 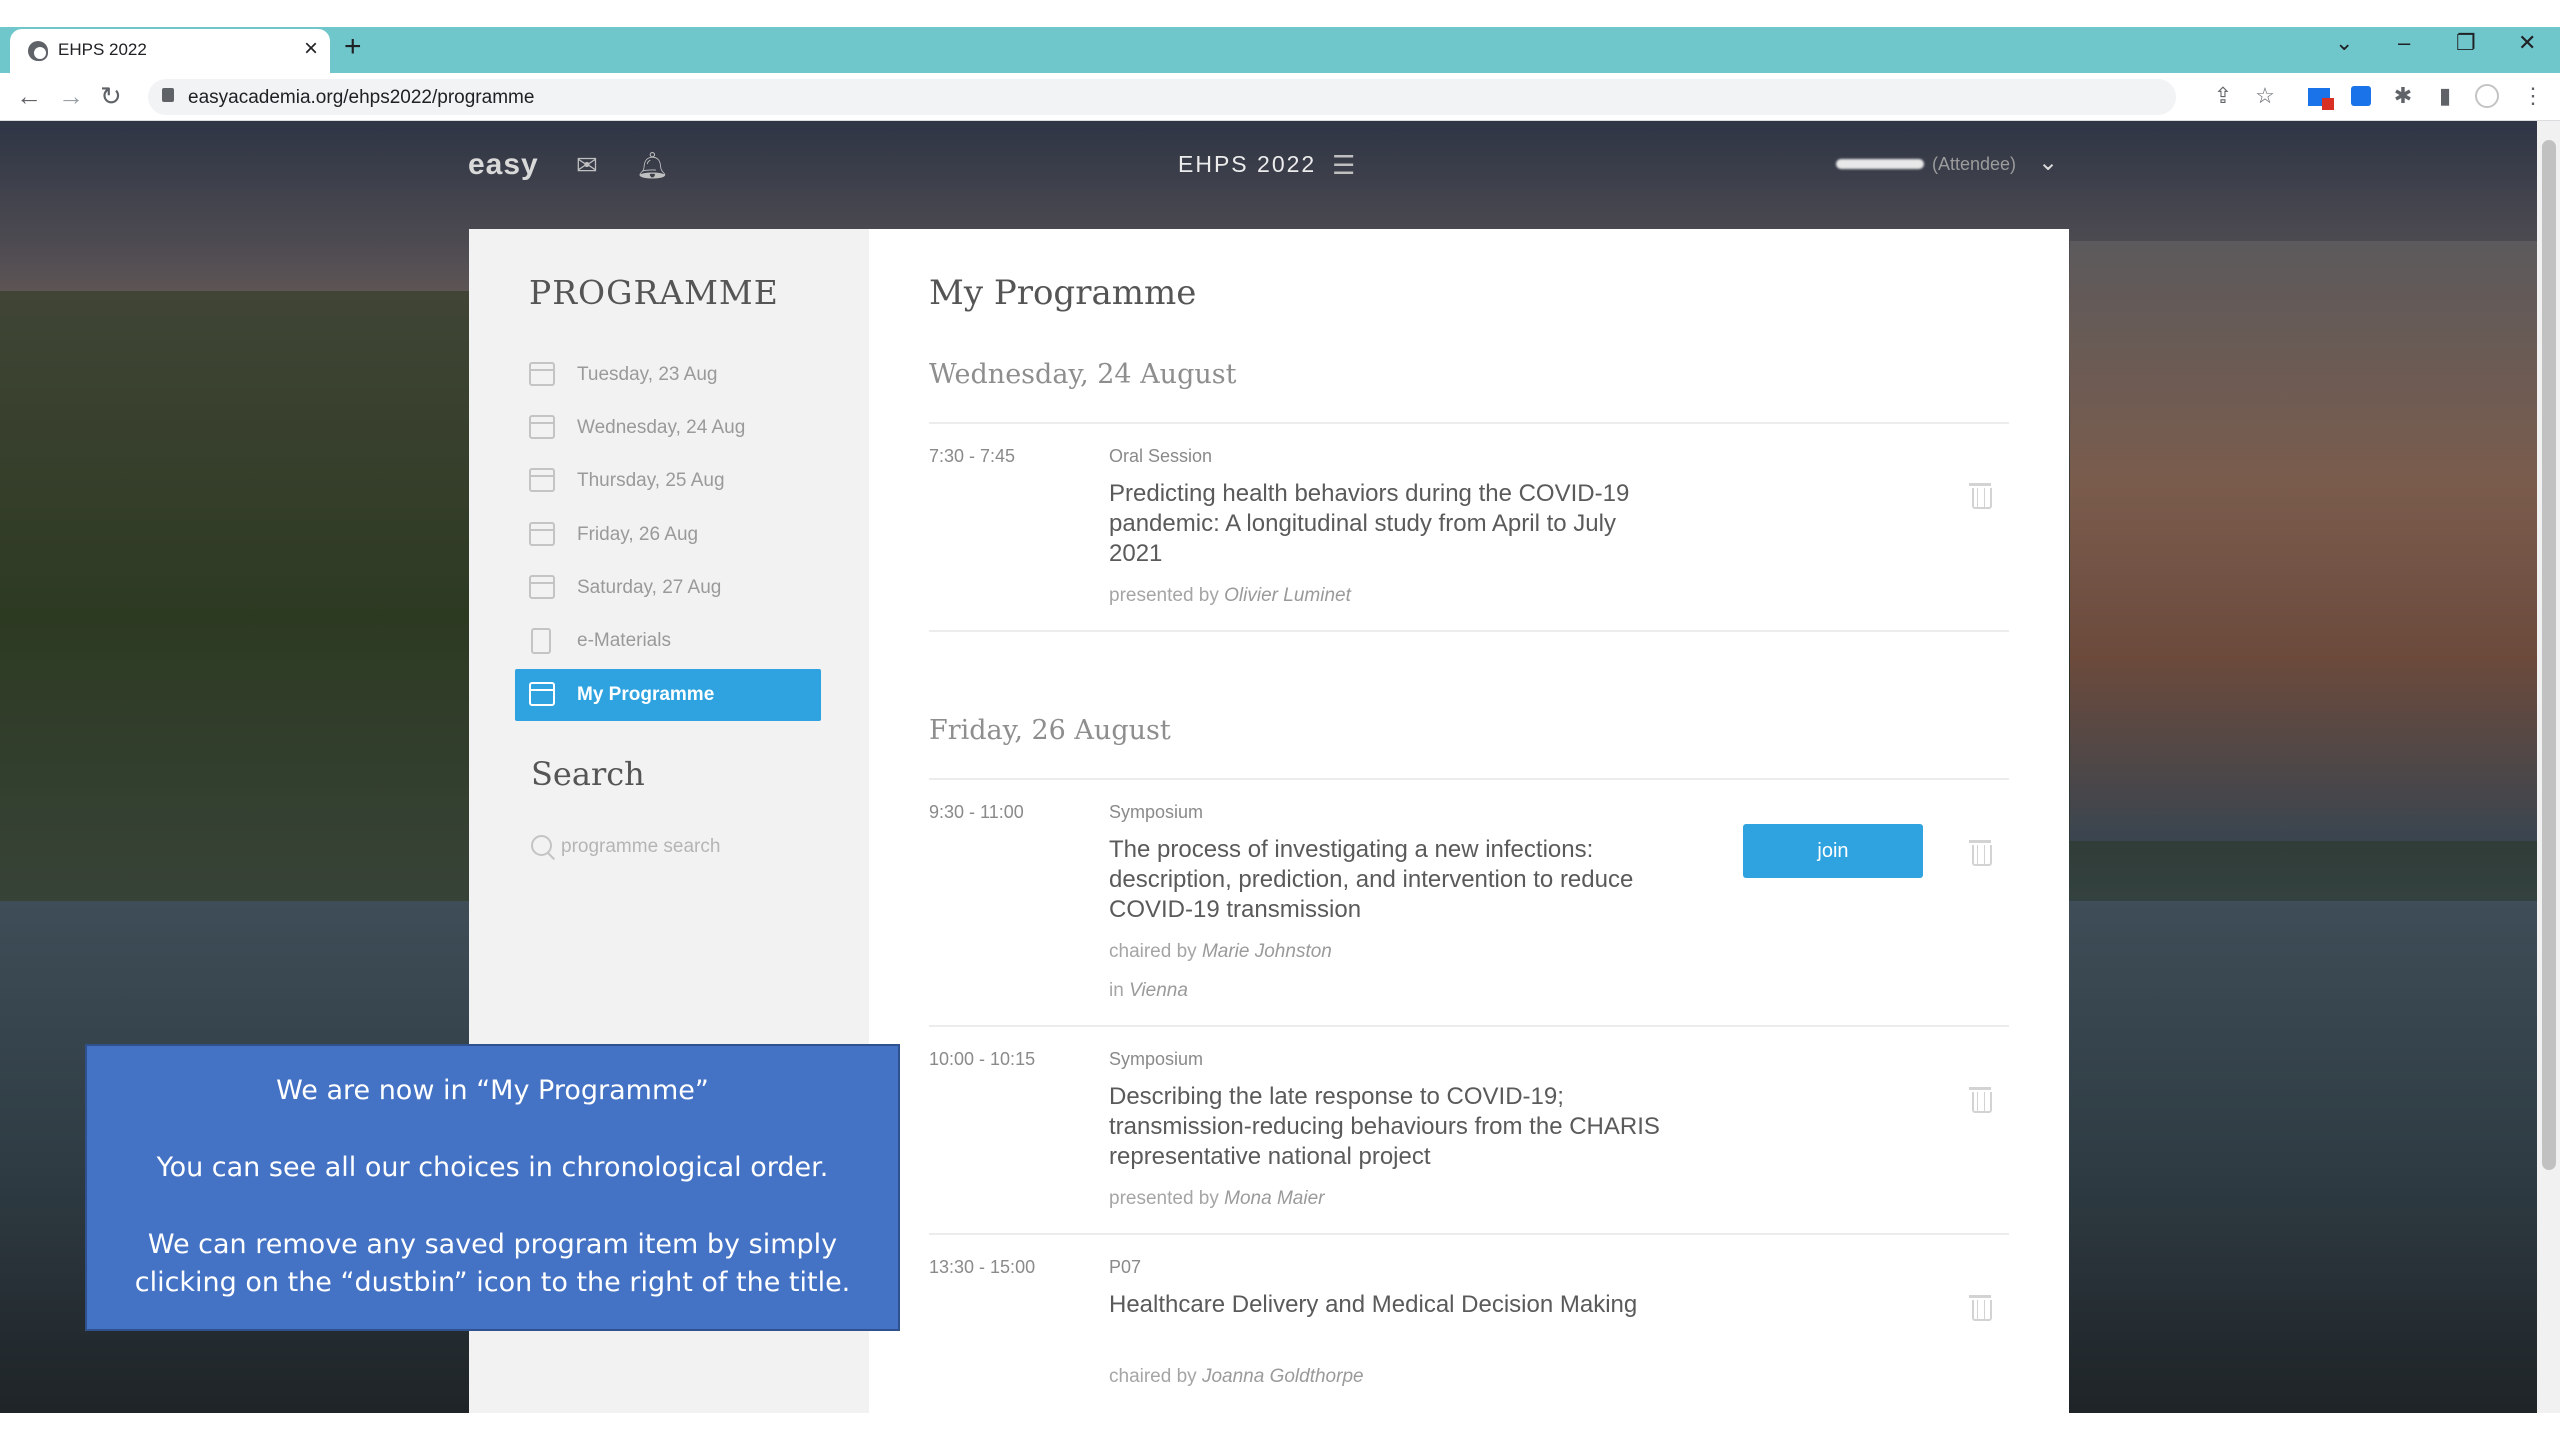 I want to click on event-chair: chaired by Marie Johnston, so click(x=1220, y=952).